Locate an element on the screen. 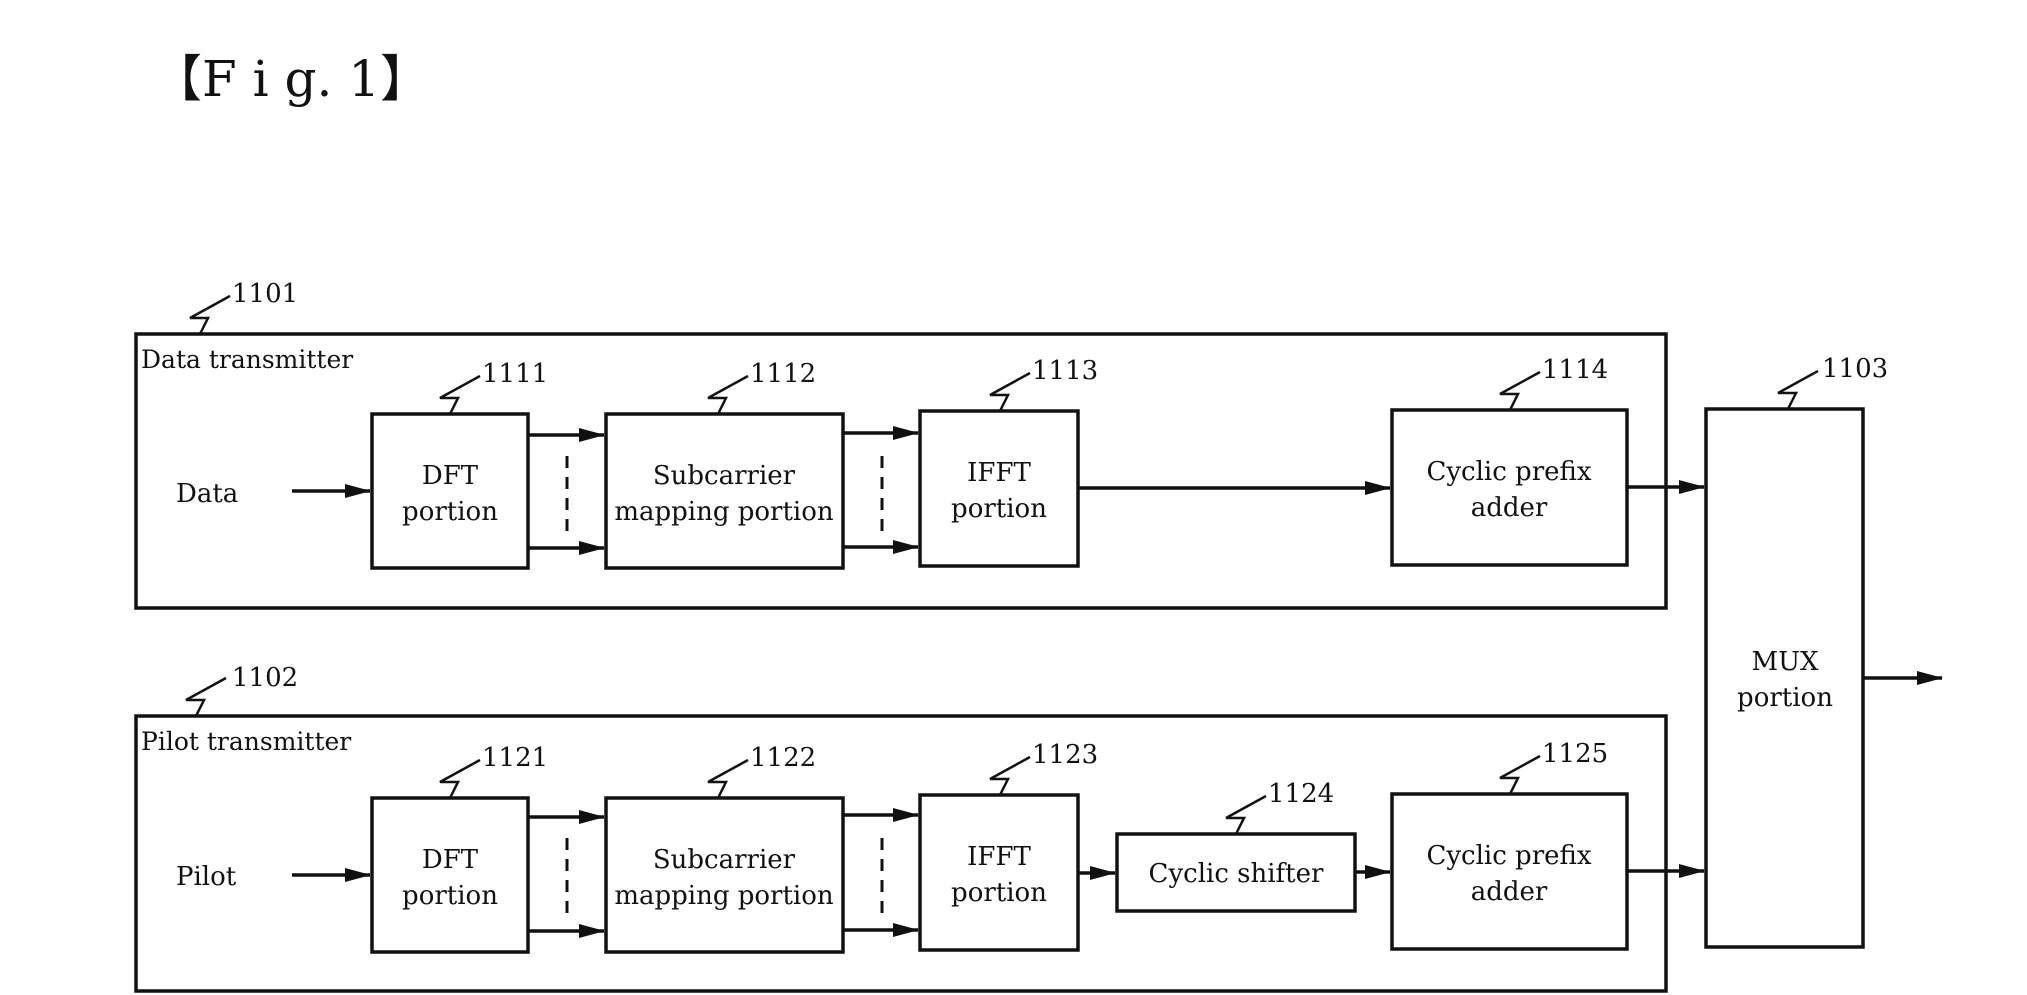 The width and height of the screenshot is (2027, 995). ref-label-1121: 1121 is located at coordinates (515, 758).